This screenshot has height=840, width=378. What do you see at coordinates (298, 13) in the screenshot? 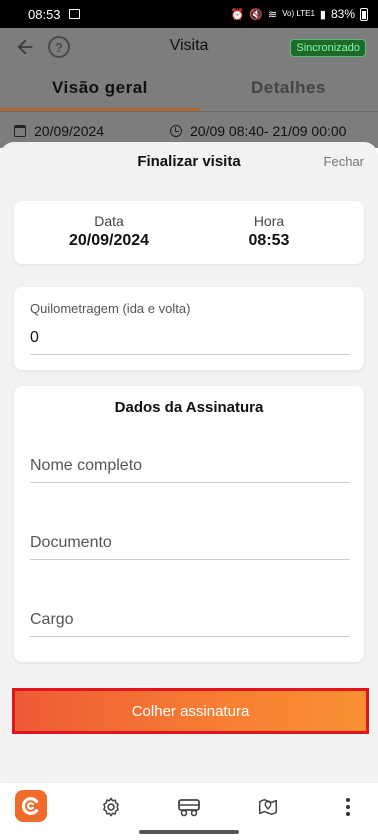
I see `network-type: Vo) LTE1` at bounding box center [298, 13].